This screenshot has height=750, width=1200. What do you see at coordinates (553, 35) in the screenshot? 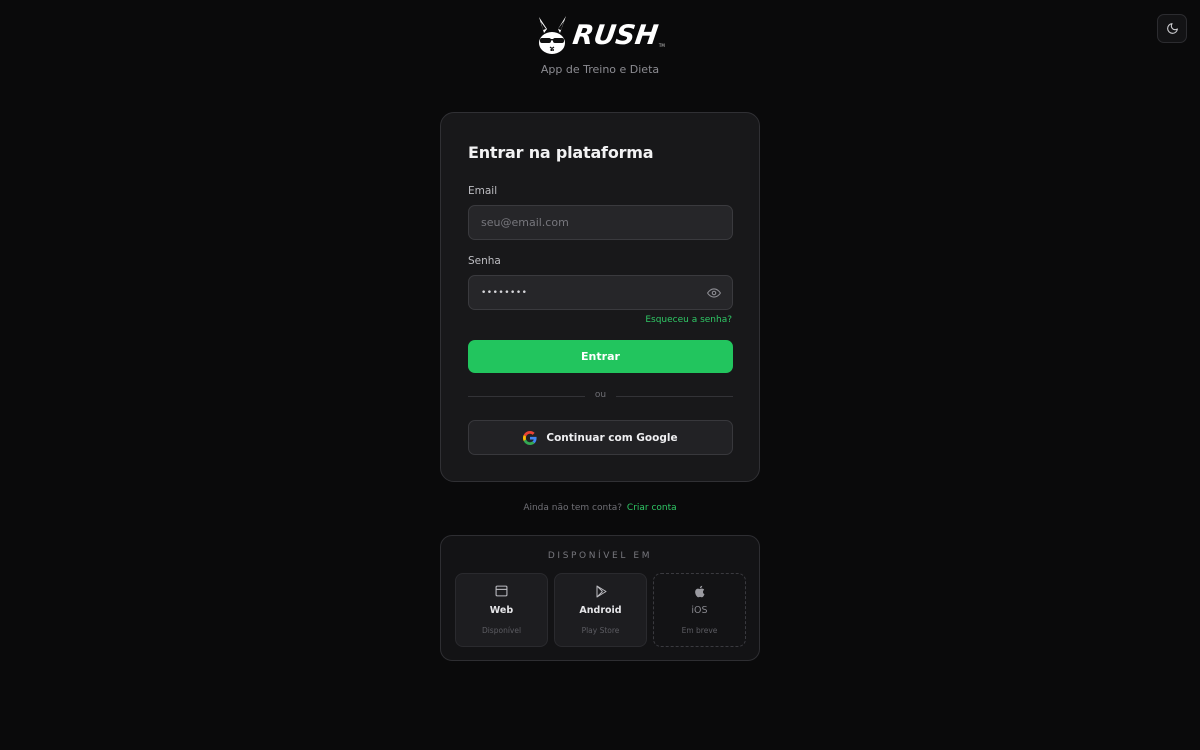
I see `rabbit-logo-icon` at bounding box center [553, 35].